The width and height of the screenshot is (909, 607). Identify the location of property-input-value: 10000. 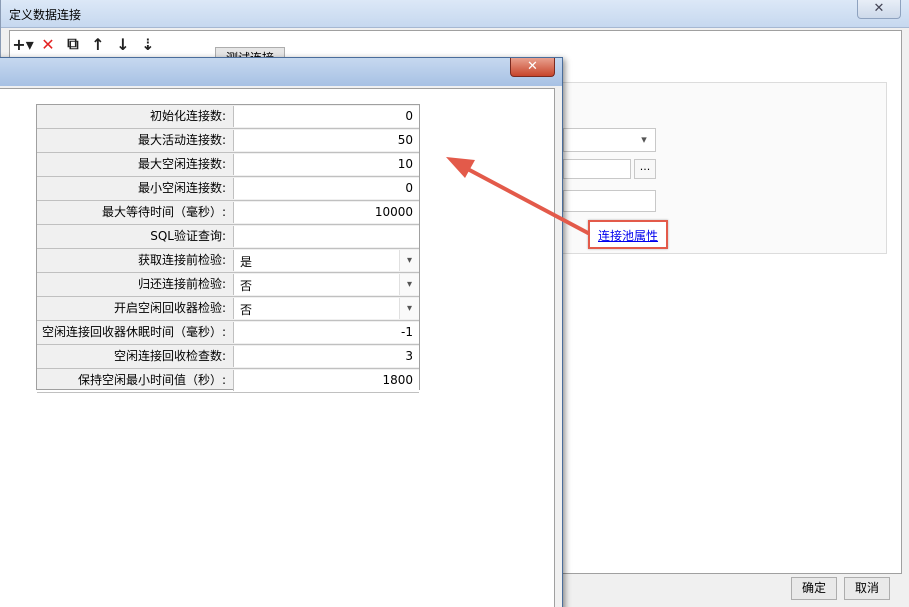
(393, 212).